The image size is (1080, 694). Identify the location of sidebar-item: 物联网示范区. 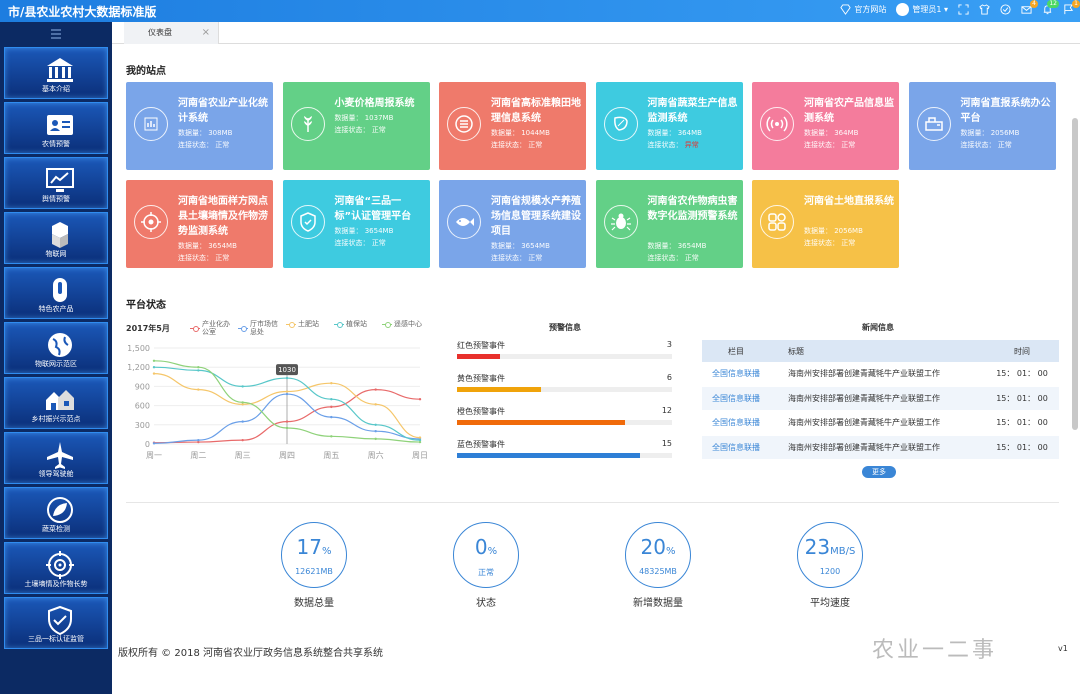
(56, 348).